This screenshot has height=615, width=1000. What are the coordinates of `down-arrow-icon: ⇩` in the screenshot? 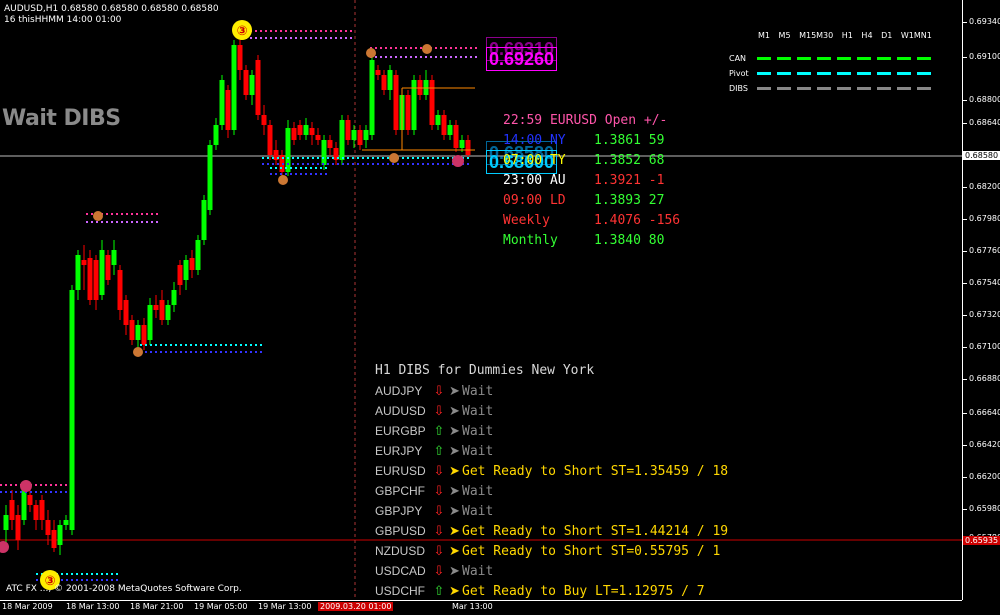 It's located at (439, 471).